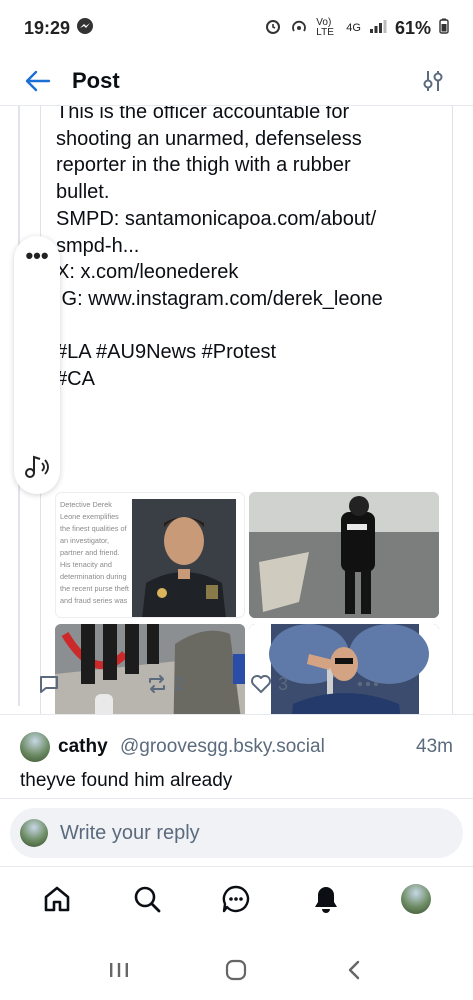 This screenshot has width=473, height=1000. I want to click on volte-label: Vo) LTE, so click(325, 27).